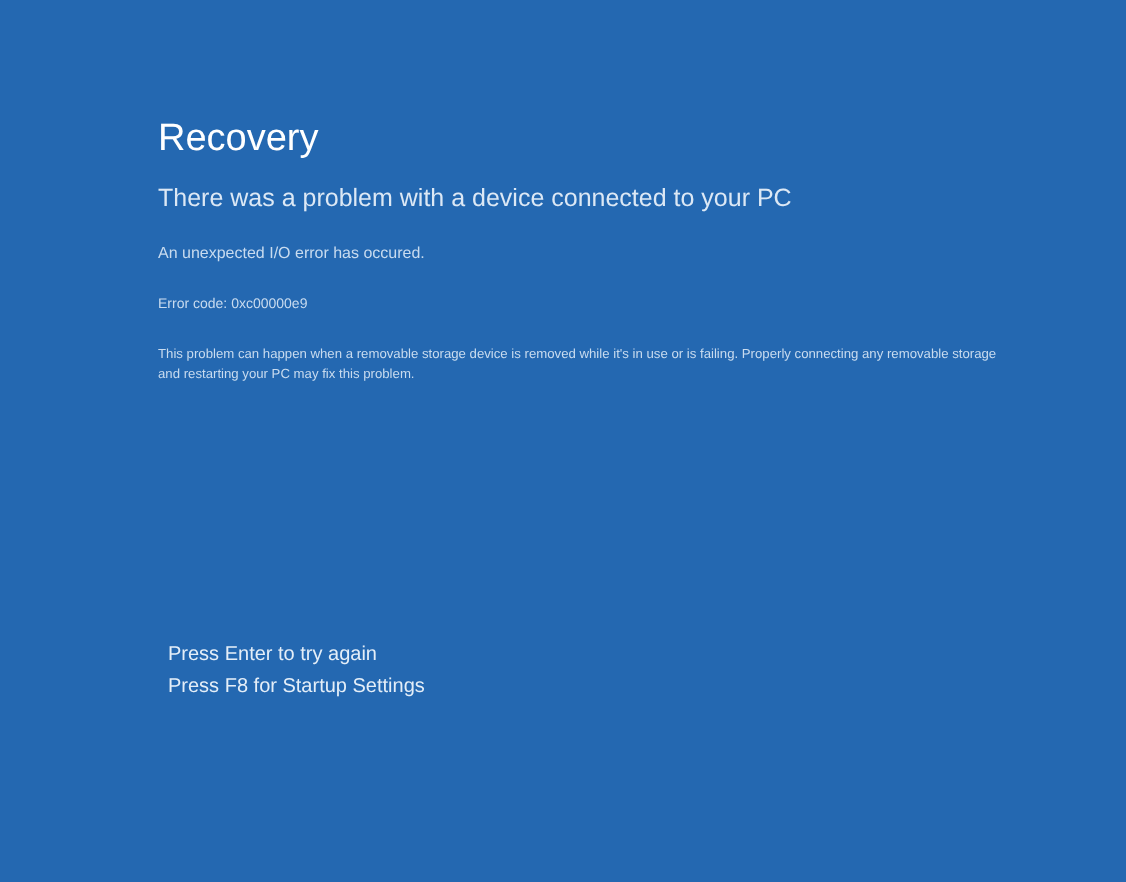 This screenshot has height=882, width=1126. Describe the element at coordinates (297, 686) in the screenshot. I see `key-instruction: Press F8 for Startup Settings` at that location.